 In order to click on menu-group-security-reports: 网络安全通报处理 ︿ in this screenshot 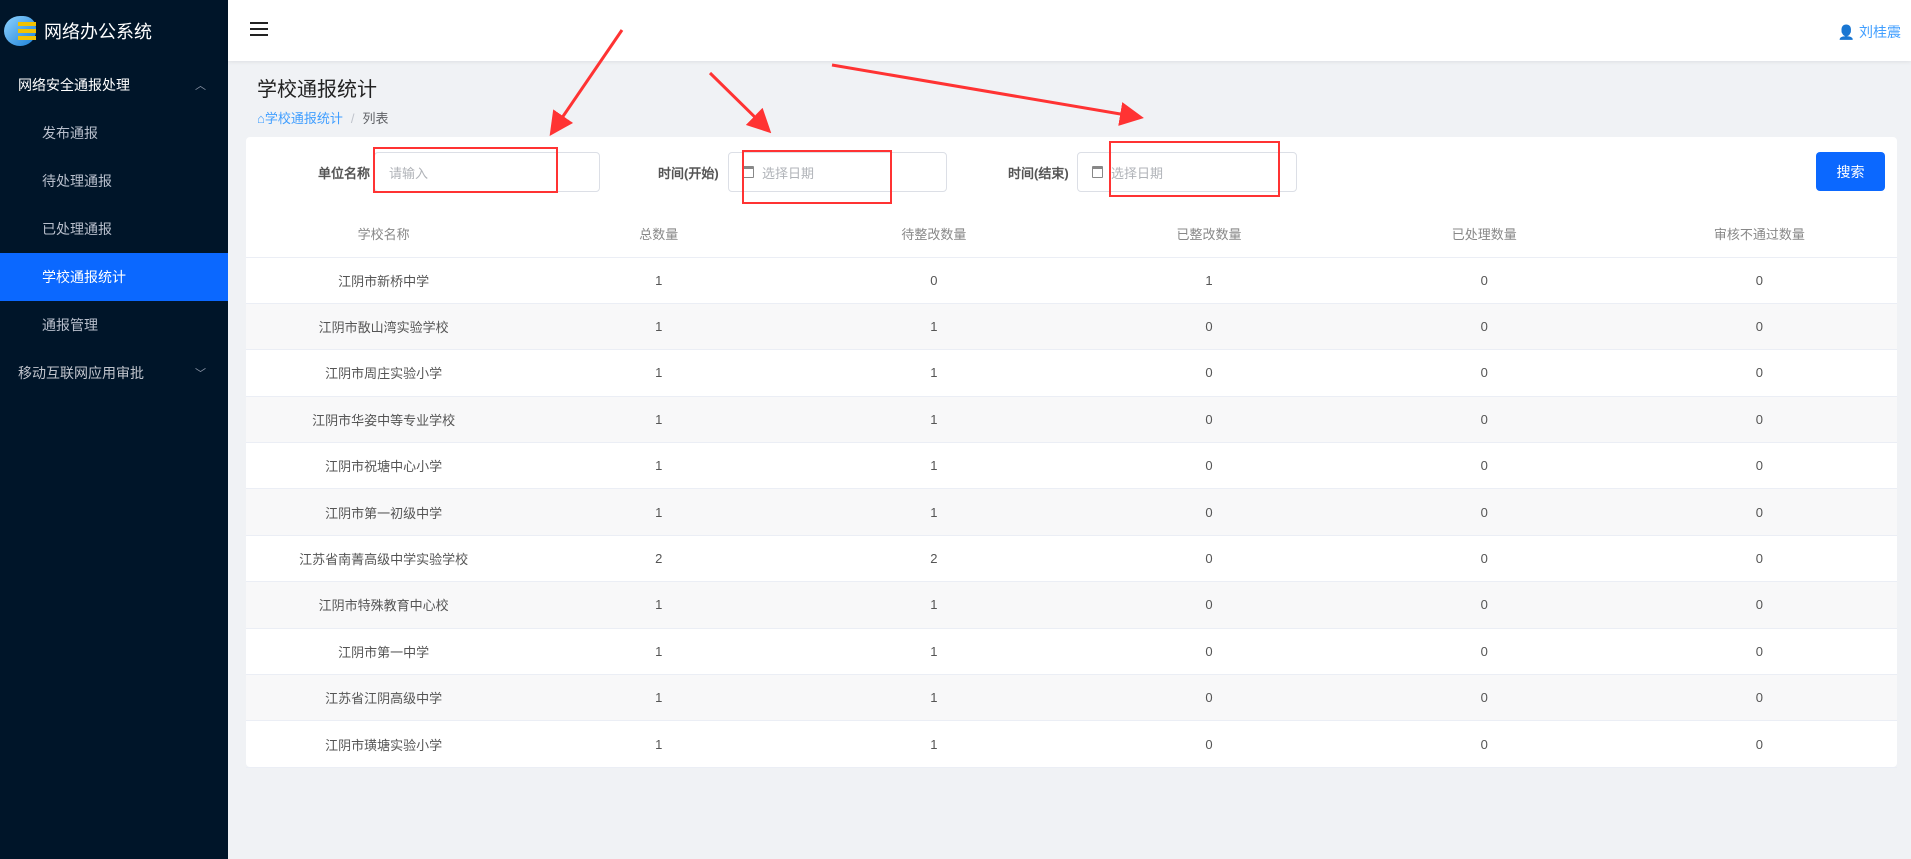, I will do `click(114, 85)`.